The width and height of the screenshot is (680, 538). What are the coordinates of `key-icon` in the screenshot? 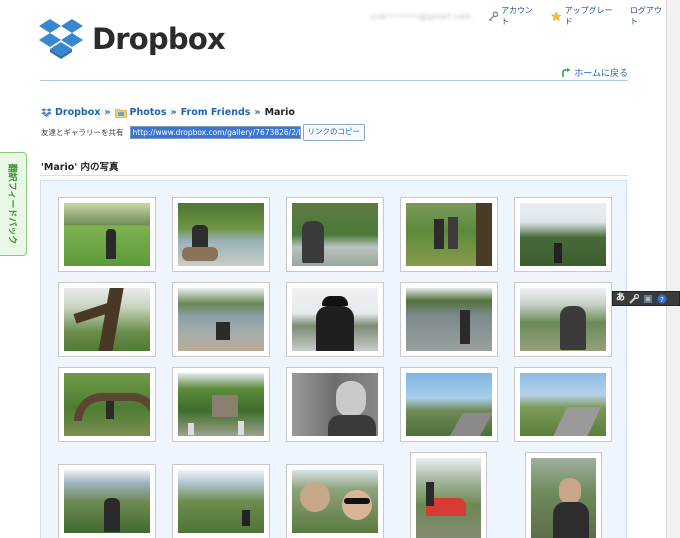 It's located at (493, 16).